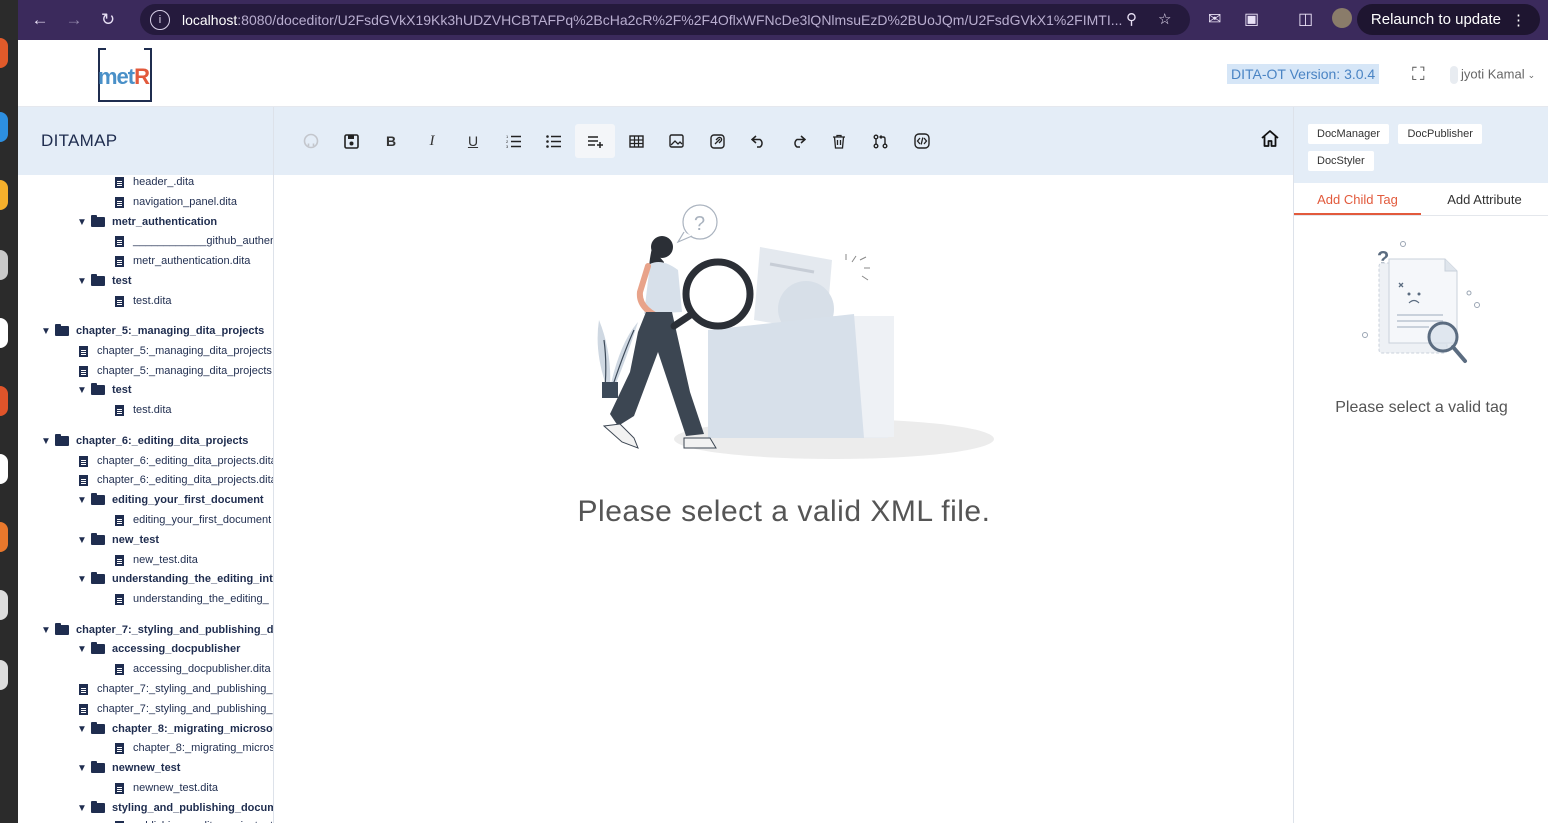  What do you see at coordinates (157, 630) in the screenshot?
I see `tree-folder: ▼ chapter_7:_styling_and_publishing_dita` at bounding box center [157, 630].